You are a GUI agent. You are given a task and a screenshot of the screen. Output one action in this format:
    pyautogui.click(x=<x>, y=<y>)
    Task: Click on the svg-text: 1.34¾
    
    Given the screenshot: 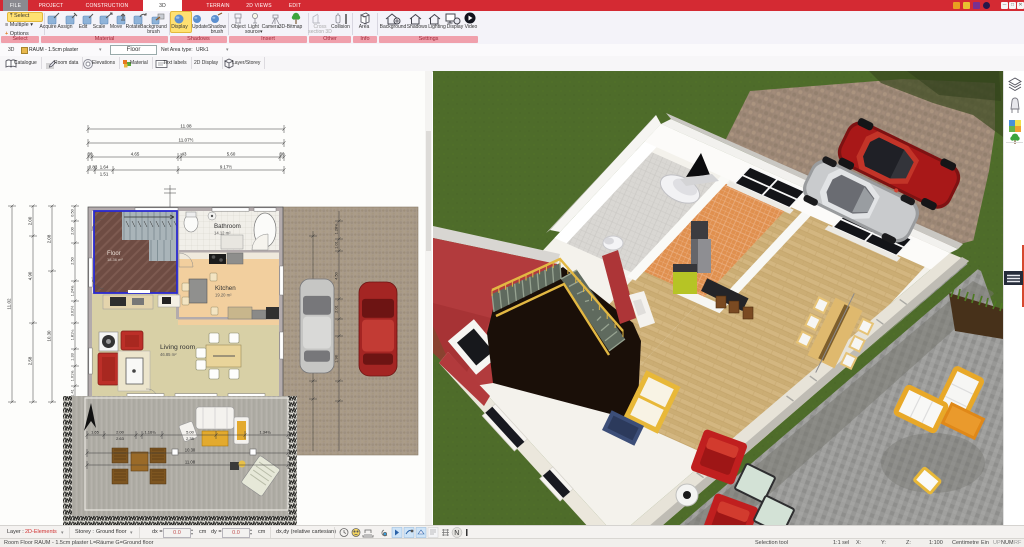 What is the action you would take?
    pyautogui.click(x=265, y=432)
    